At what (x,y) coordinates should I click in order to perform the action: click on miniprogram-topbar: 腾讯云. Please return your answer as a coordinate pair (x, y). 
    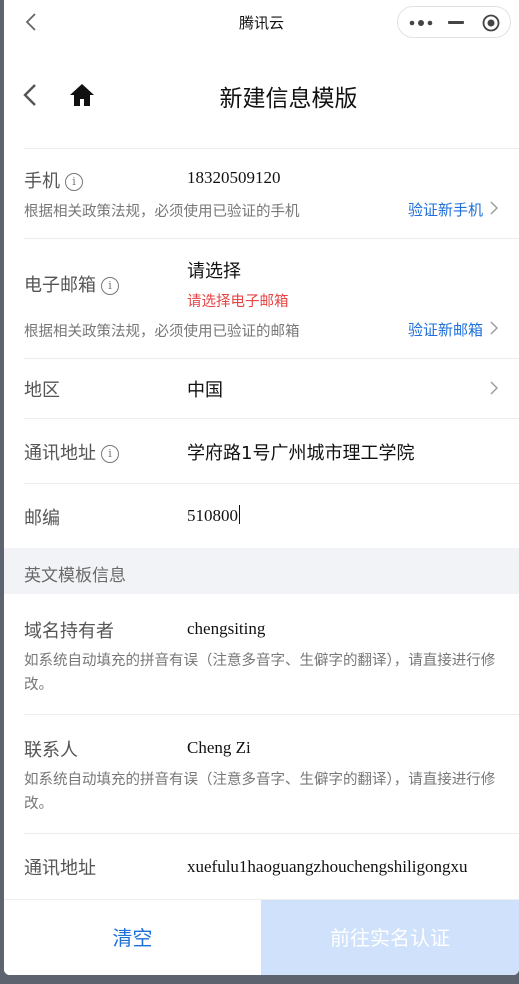
    Looking at the image, I should click on (261, 22).